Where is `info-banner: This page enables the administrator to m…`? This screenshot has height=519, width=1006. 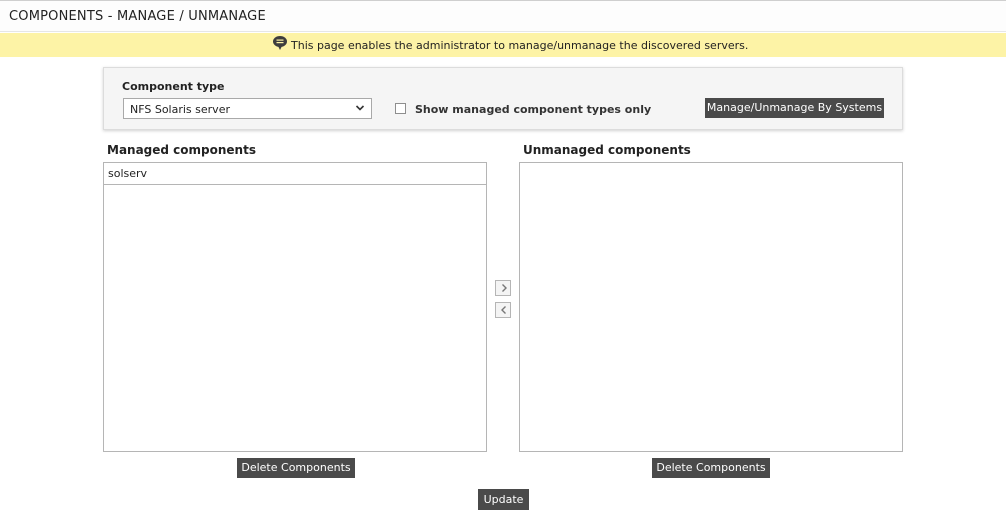 info-banner: This page enables the administrator to m… is located at coordinates (503, 45).